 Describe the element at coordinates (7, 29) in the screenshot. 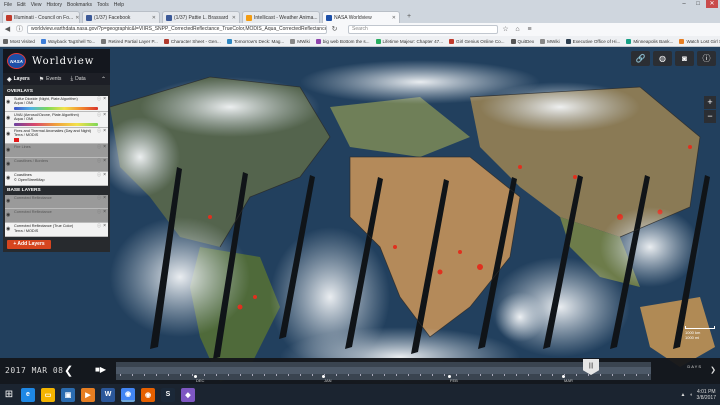

I see `back-icon: ◀` at that location.